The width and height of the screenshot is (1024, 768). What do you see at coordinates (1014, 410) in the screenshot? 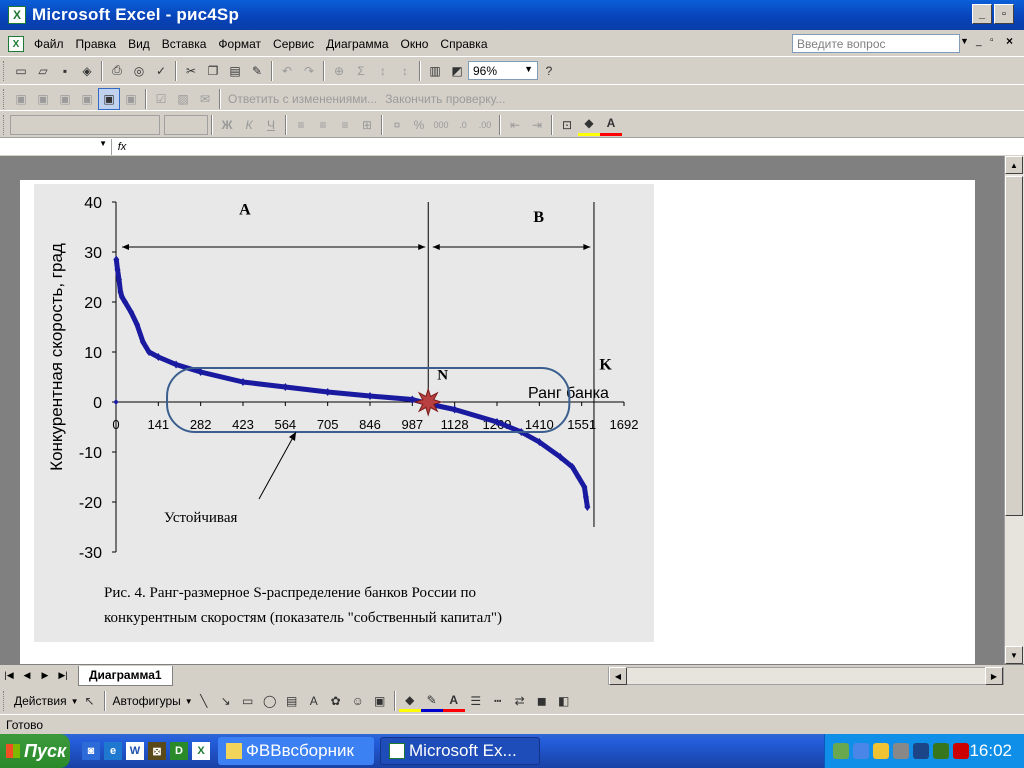
I see `vertical-scrollbar: ▲ ▼` at bounding box center [1014, 410].